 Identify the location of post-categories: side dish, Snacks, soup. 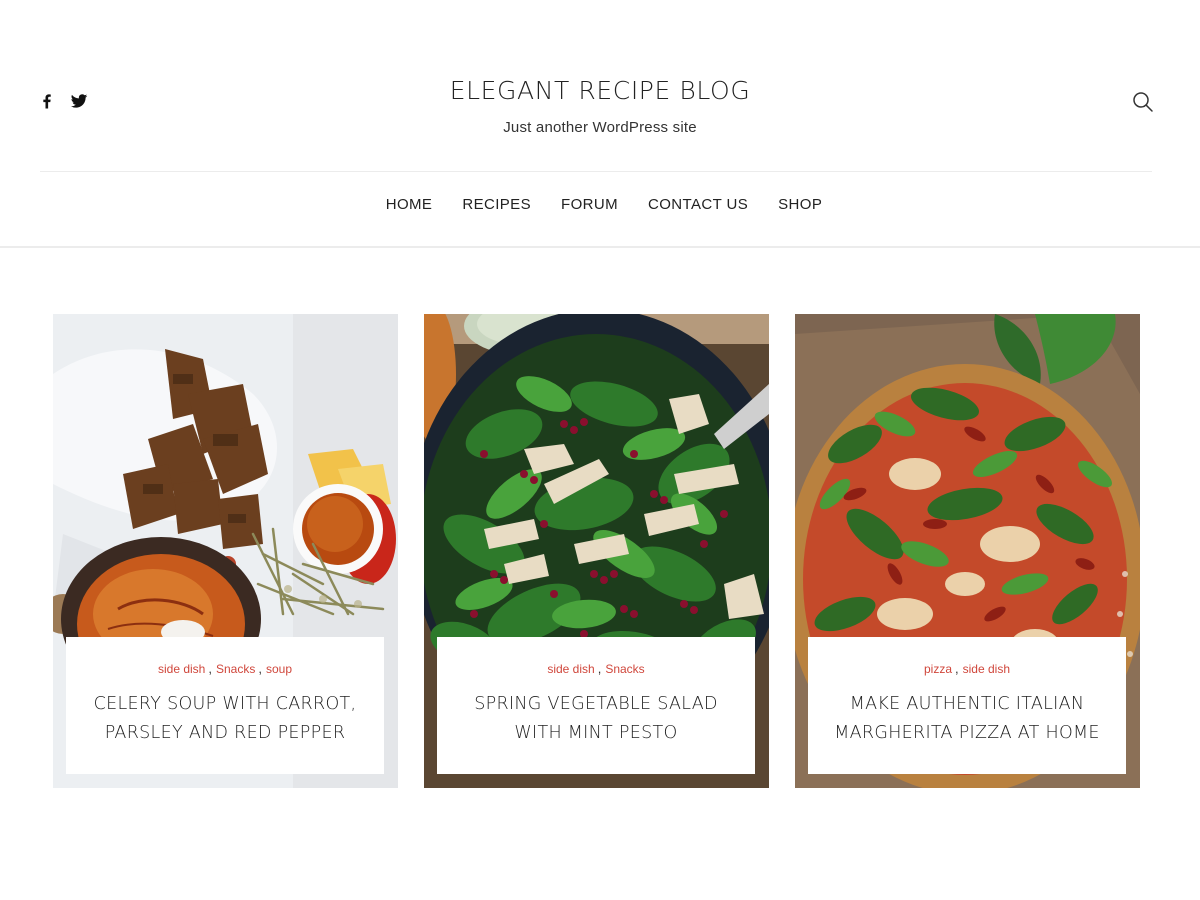
(225, 668).